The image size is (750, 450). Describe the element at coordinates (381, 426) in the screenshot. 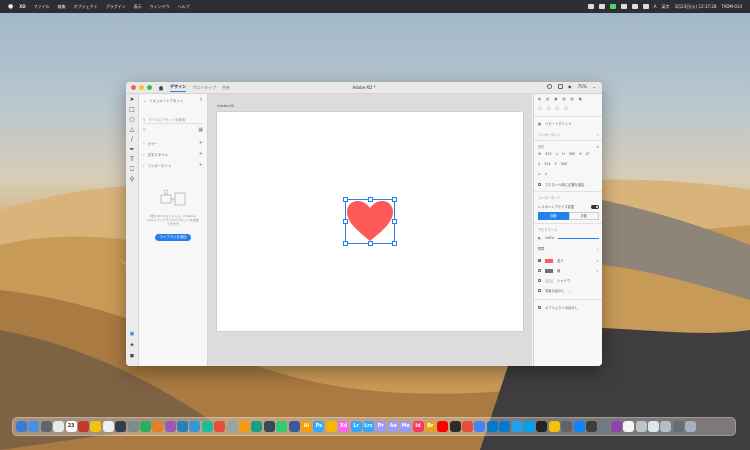

I see `dock-app-icon: Pr` at that location.